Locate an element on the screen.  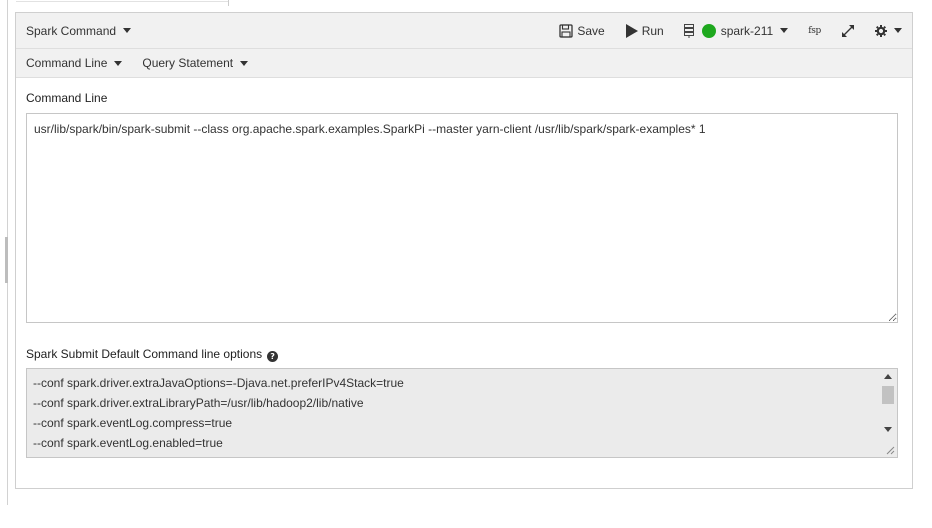
help-icon: ? is located at coordinates (273, 356).